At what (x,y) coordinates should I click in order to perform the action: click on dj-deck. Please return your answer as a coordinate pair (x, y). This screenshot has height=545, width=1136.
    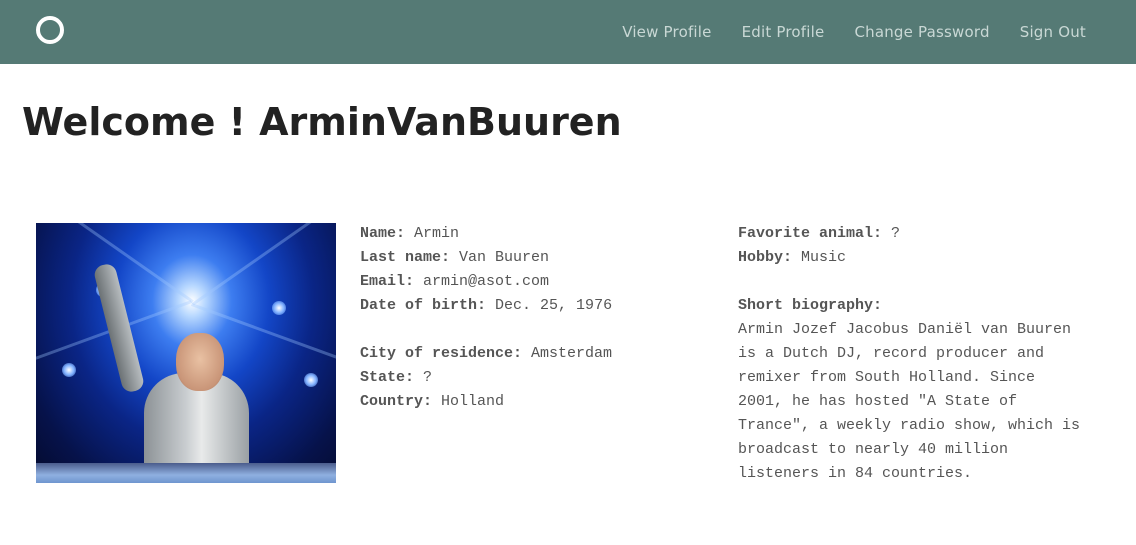
    Looking at the image, I should click on (186, 473).